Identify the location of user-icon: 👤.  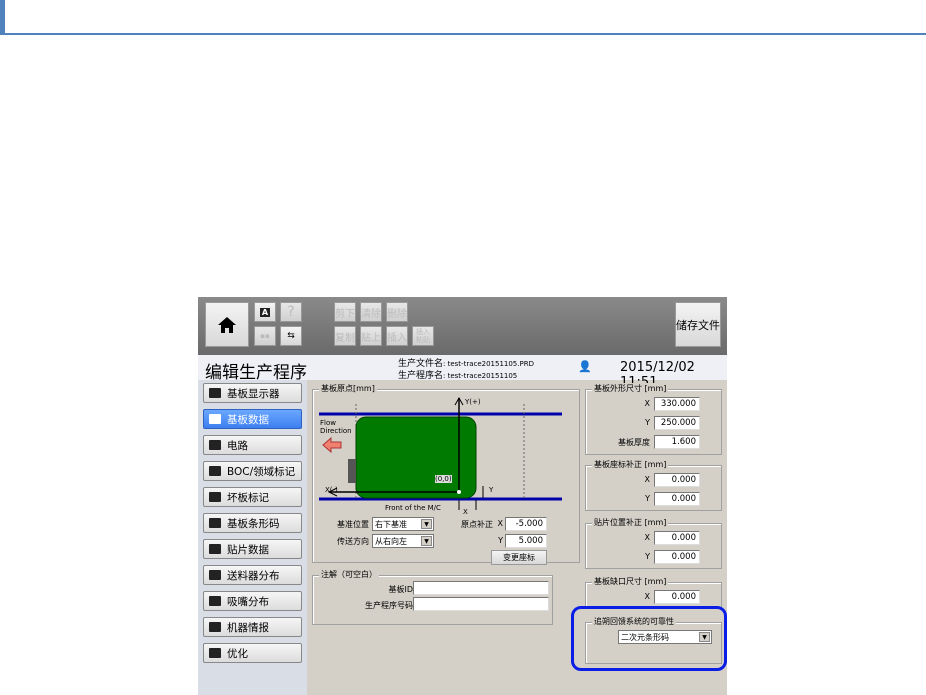
(585, 366).